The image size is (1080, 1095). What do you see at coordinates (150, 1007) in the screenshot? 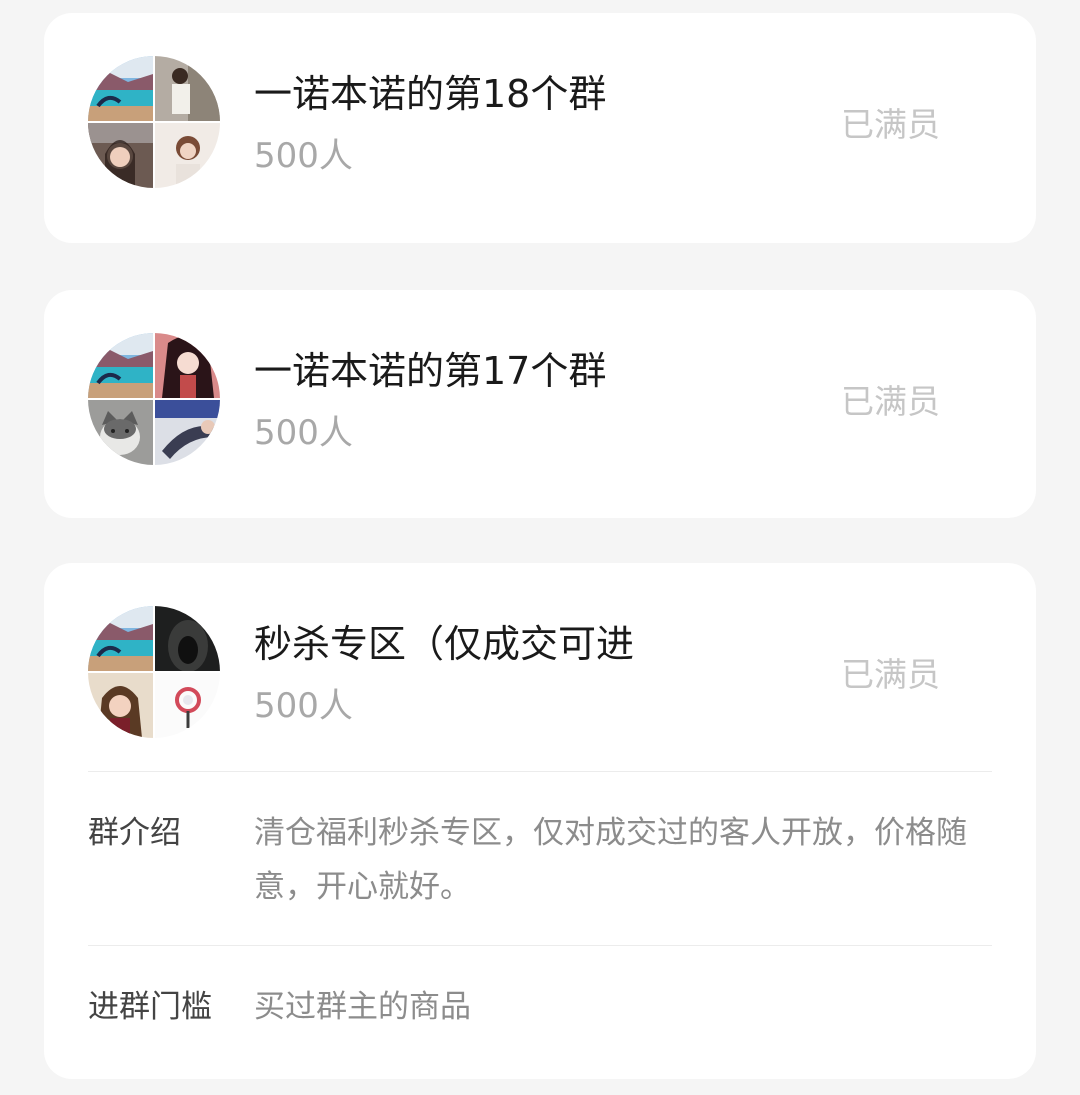
I see `threshold-label: 进群门槛` at bounding box center [150, 1007].